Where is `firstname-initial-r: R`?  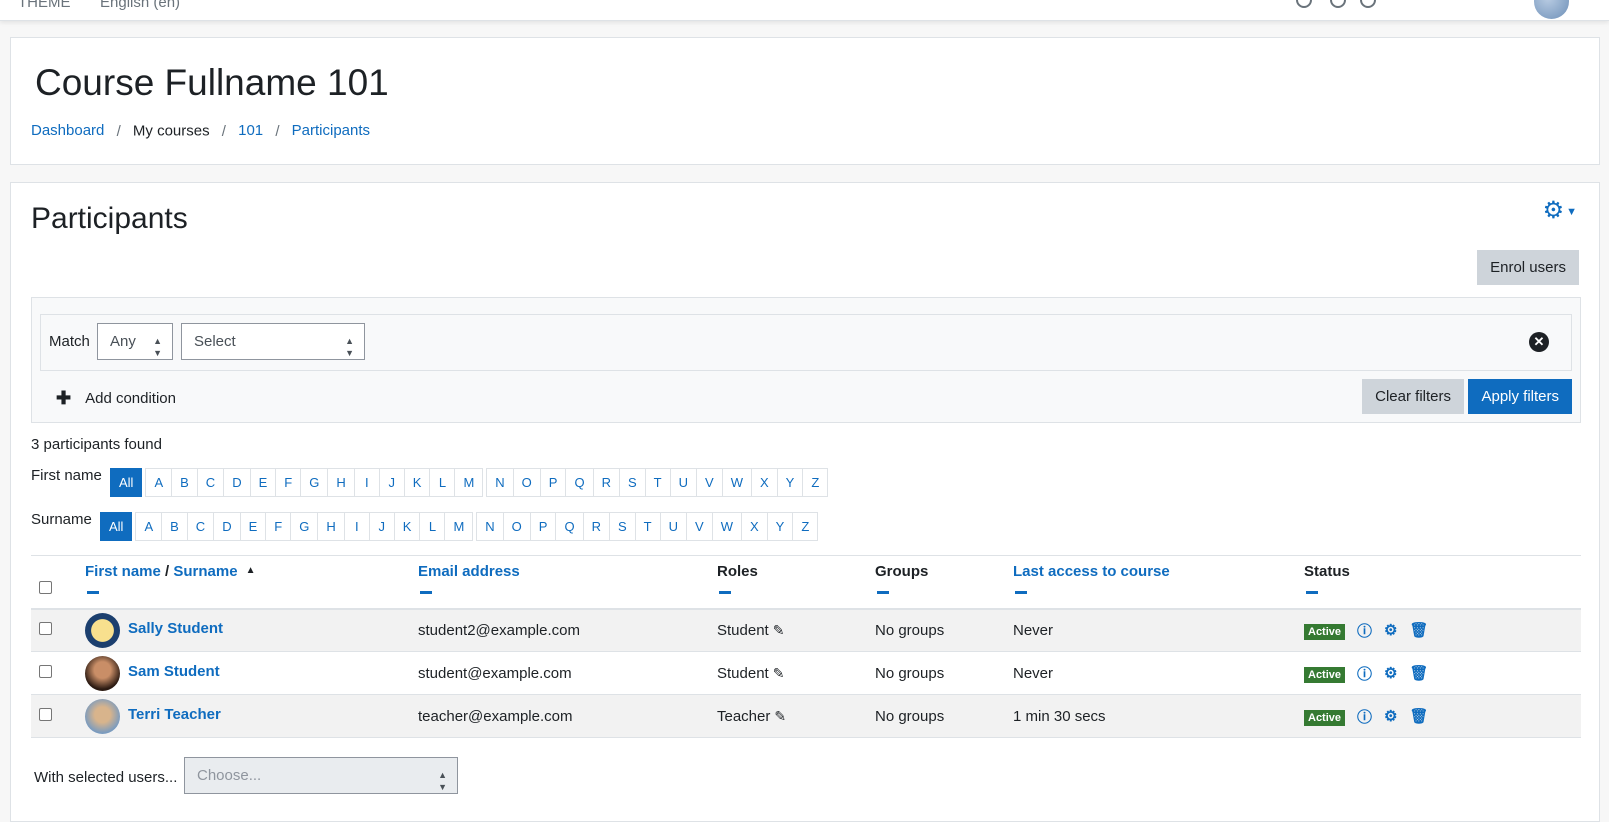 firstname-initial-r: R is located at coordinates (606, 482).